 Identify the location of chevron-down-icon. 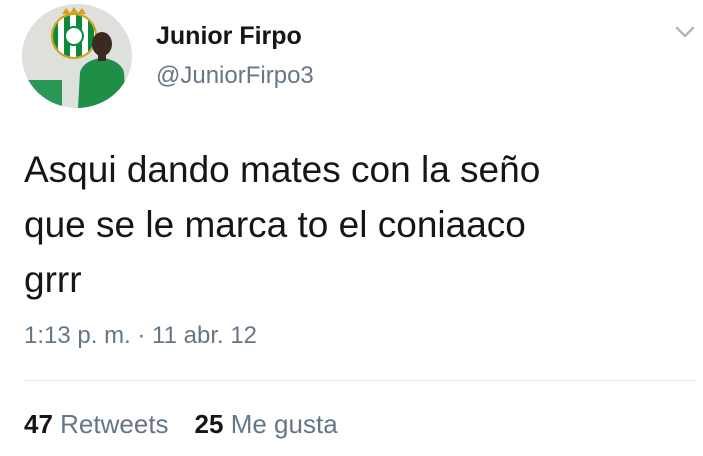
(685, 32).